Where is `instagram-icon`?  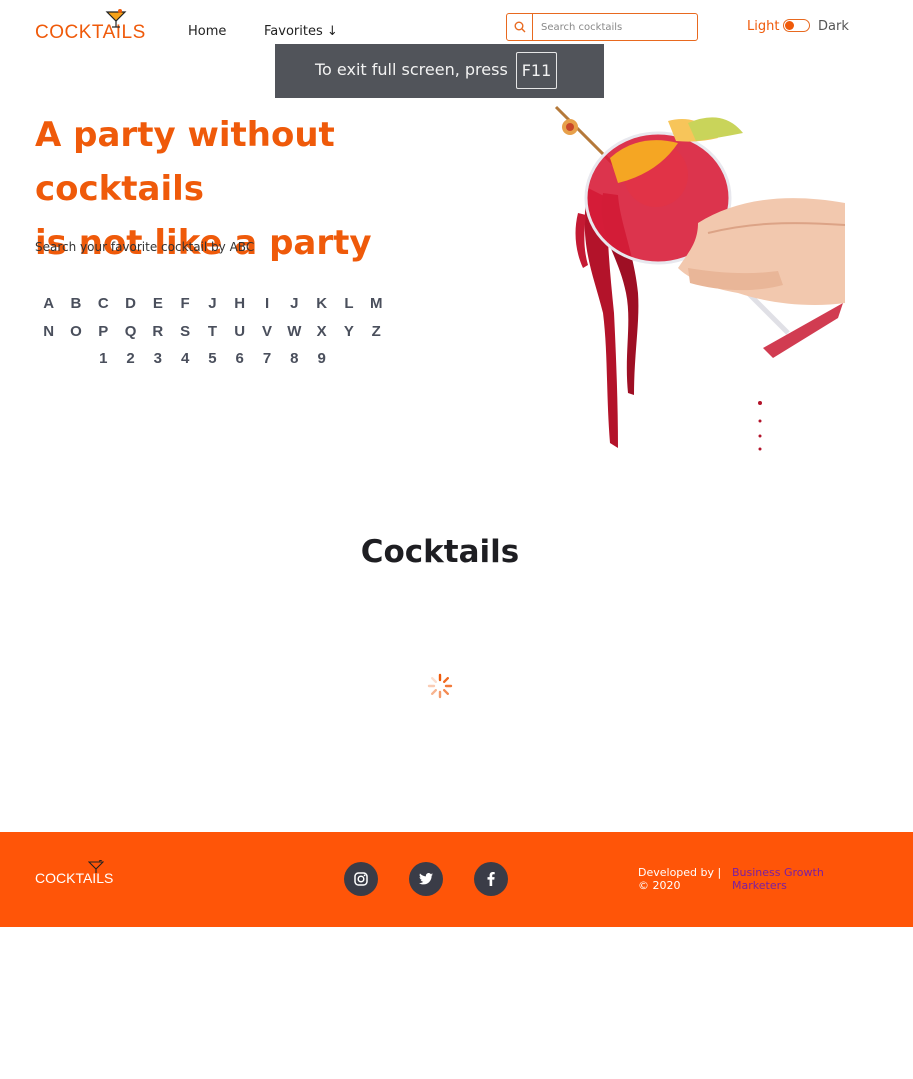
instagram-icon is located at coordinates (361, 879).